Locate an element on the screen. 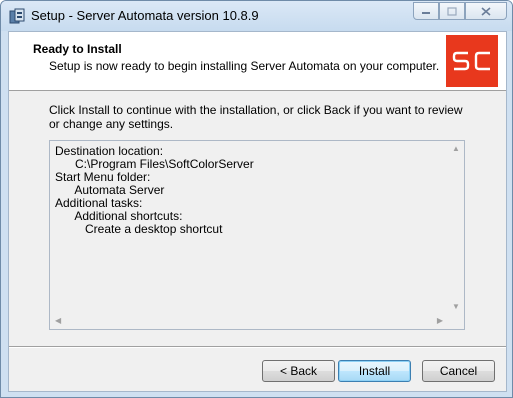 Image resolution: width=513 pixels, height=398 pixels. page-title: Ready to Install is located at coordinates (77, 49).